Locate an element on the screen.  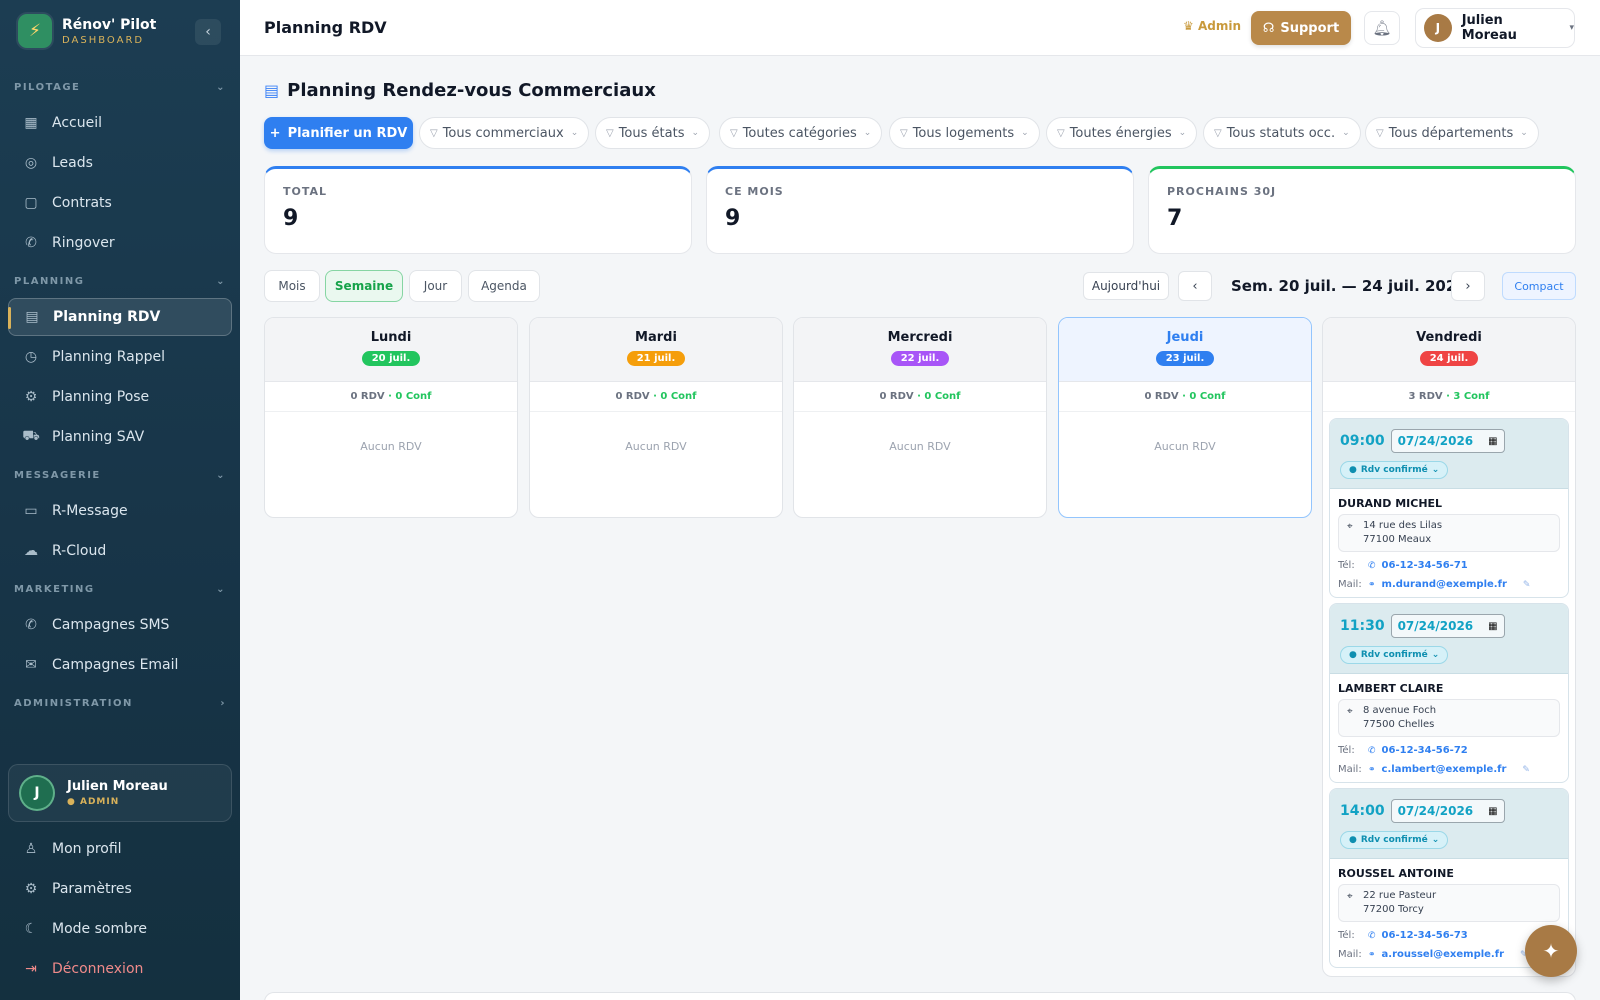
filter-commerciaux: ▽ Tous commerciaux ⌄ is located at coordinates (504, 133).